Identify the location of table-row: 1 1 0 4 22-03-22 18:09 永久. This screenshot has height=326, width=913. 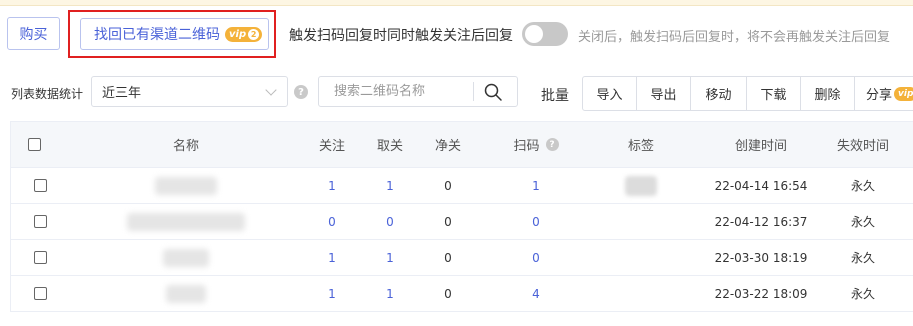
(462, 294).